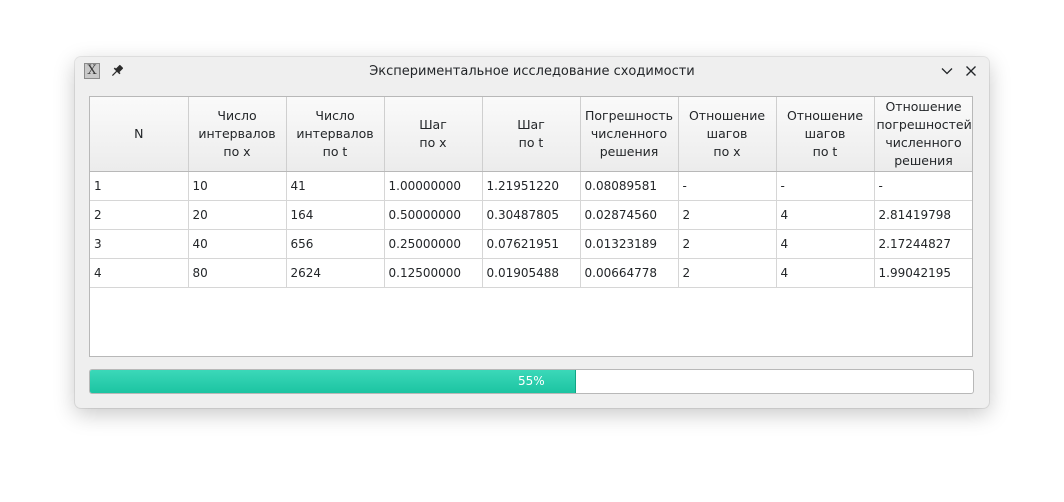 This screenshot has height=502, width=1064. What do you see at coordinates (139, 186) in the screenshot?
I see `table-cell: 1` at bounding box center [139, 186].